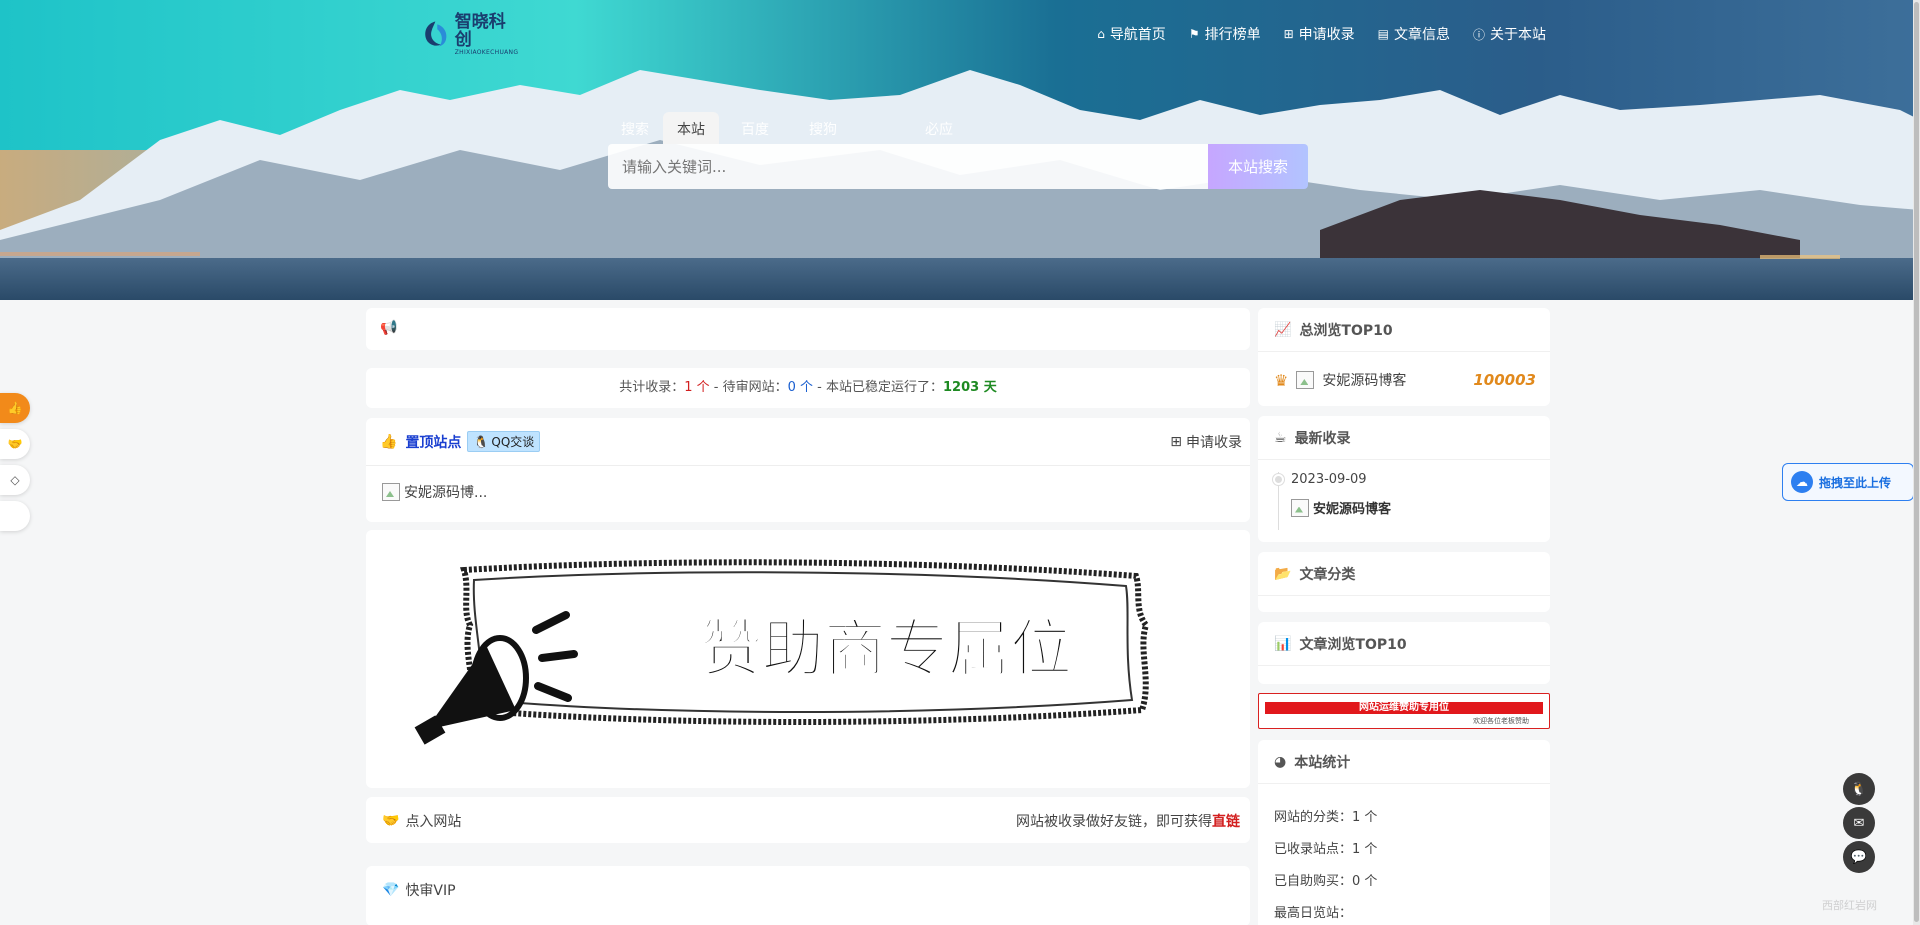  What do you see at coordinates (1322, 438) in the screenshot?
I see `newest-title: 最新收录` at bounding box center [1322, 438].